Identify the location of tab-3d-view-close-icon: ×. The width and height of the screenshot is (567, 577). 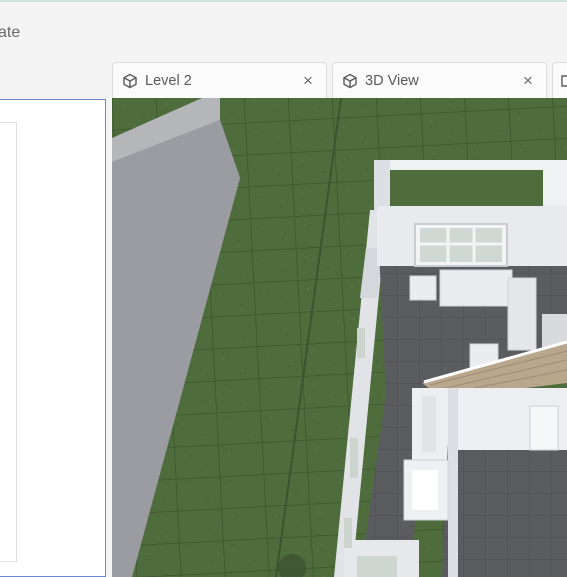
(528, 81).